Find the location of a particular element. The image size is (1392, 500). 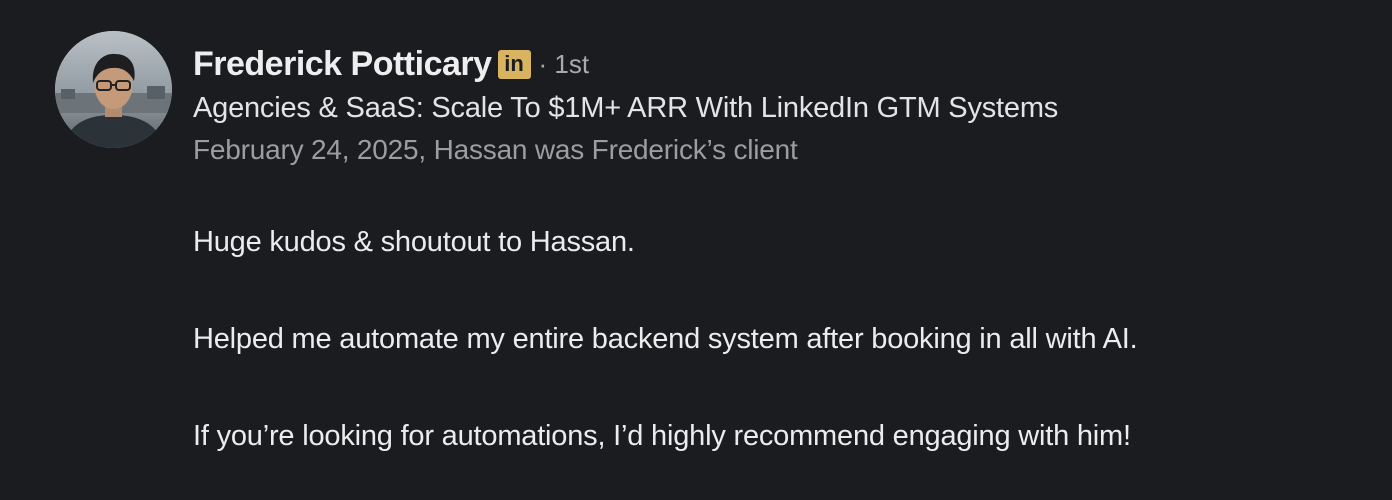

author-avatar is located at coordinates (113, 89).